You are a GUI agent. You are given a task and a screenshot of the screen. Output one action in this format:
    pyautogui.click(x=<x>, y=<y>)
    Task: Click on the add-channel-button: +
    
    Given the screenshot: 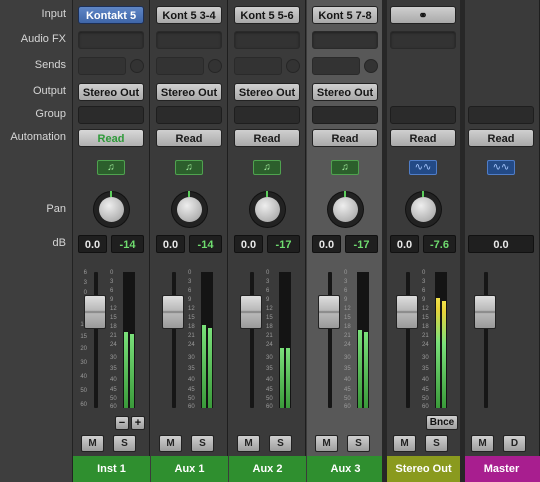 What is the action you would take?
    pyautogui.click(x=138, y=423)
    